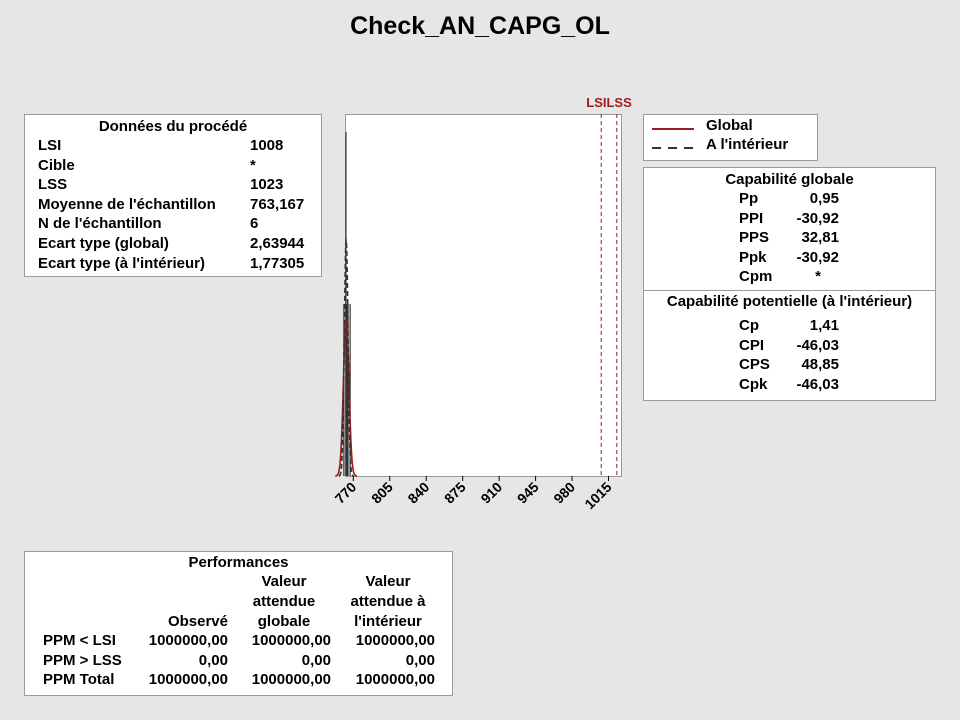 The height and width of the screenshot is (720, 960). Describe the element at coordinates (752, 345) in the screenshot. I see `capability-label: CPI` at that location.